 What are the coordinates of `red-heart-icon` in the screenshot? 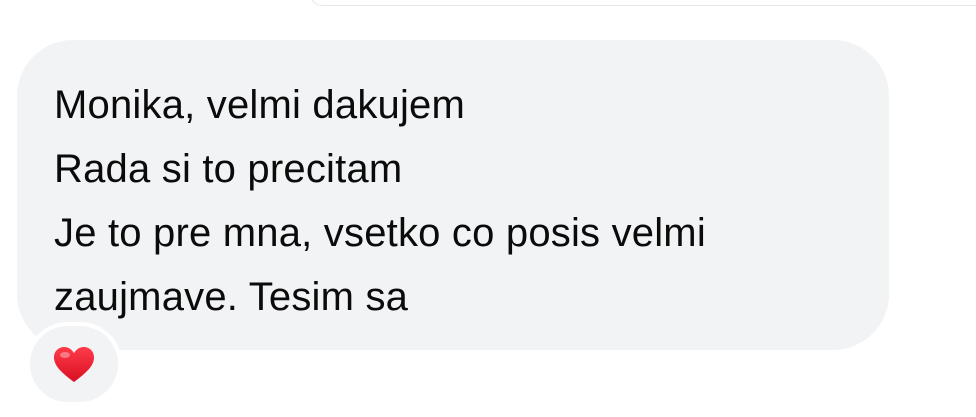 It's located at (74, 364).